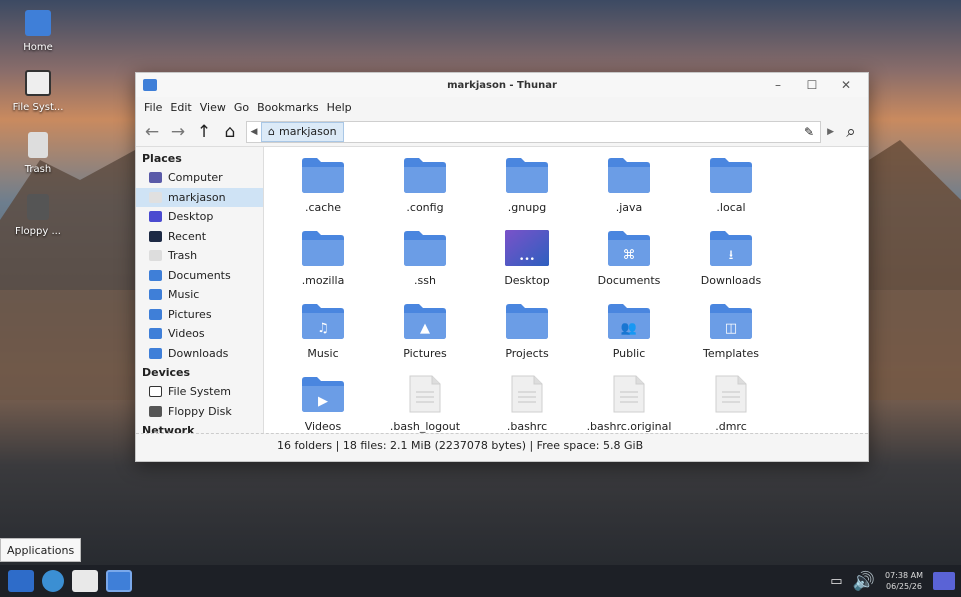 This screenshot has height=597, width=961. I want to click on title-bar: markjason - Thunar – ☐ ✕, so click(502, 85).